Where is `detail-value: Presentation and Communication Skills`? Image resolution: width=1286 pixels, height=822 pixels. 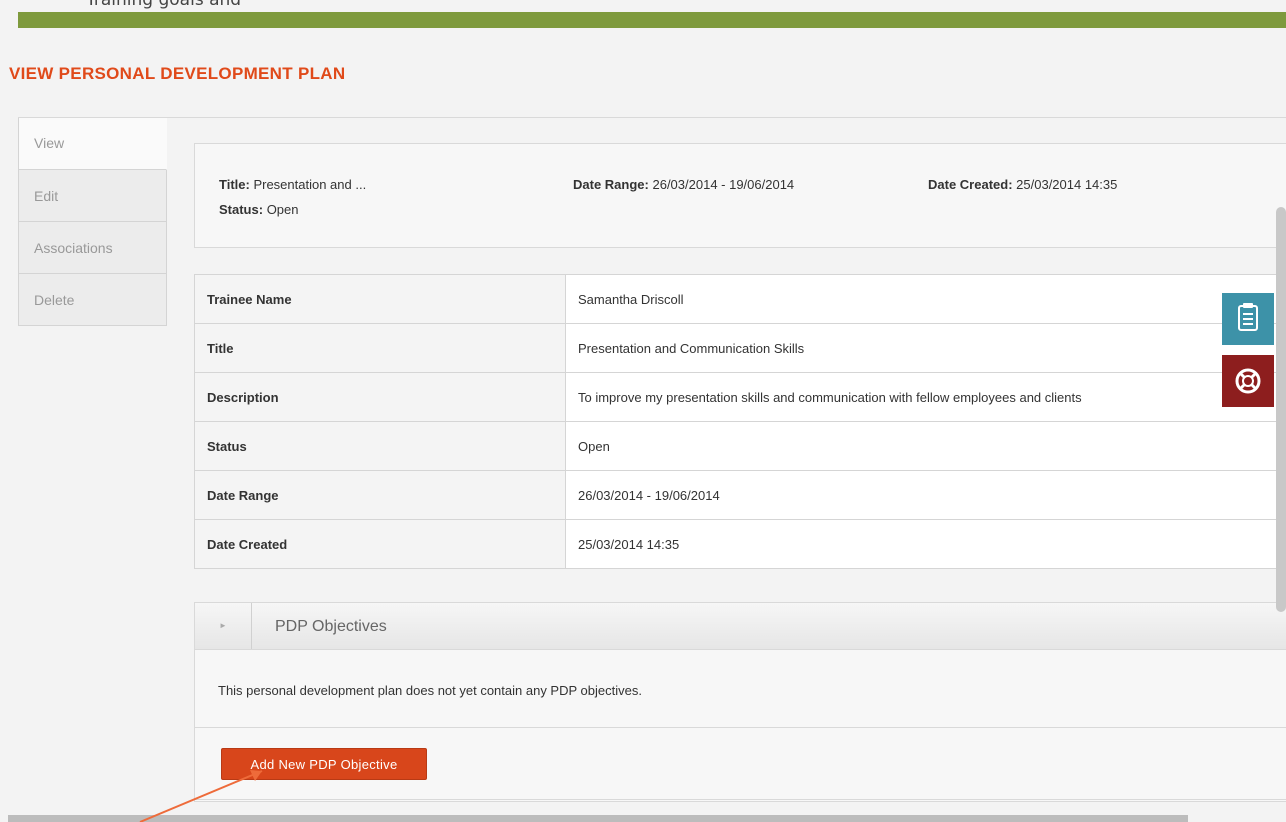
detail-value: Presentation and Communication Skills is located at coordinates (925, 348).